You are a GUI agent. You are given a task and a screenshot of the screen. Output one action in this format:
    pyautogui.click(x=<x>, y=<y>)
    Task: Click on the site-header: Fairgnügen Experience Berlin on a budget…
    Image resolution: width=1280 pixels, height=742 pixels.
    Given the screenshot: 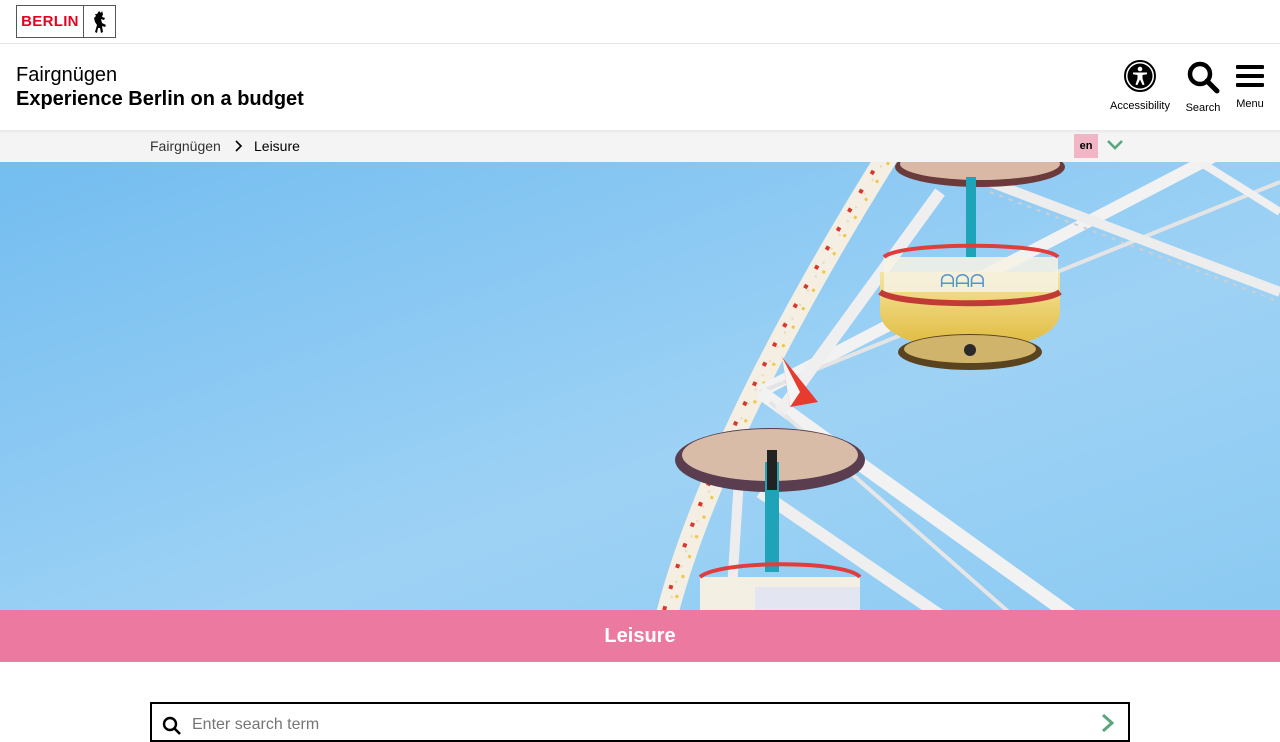 What is the action you would take?
    pyautogui.click(x=640, y=87)
    